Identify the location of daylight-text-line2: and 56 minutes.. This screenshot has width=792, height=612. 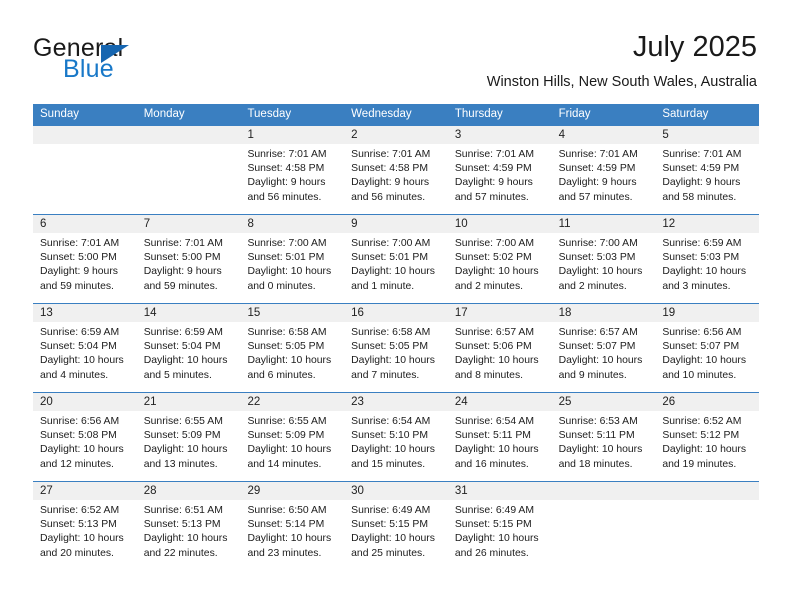
(284, 197).